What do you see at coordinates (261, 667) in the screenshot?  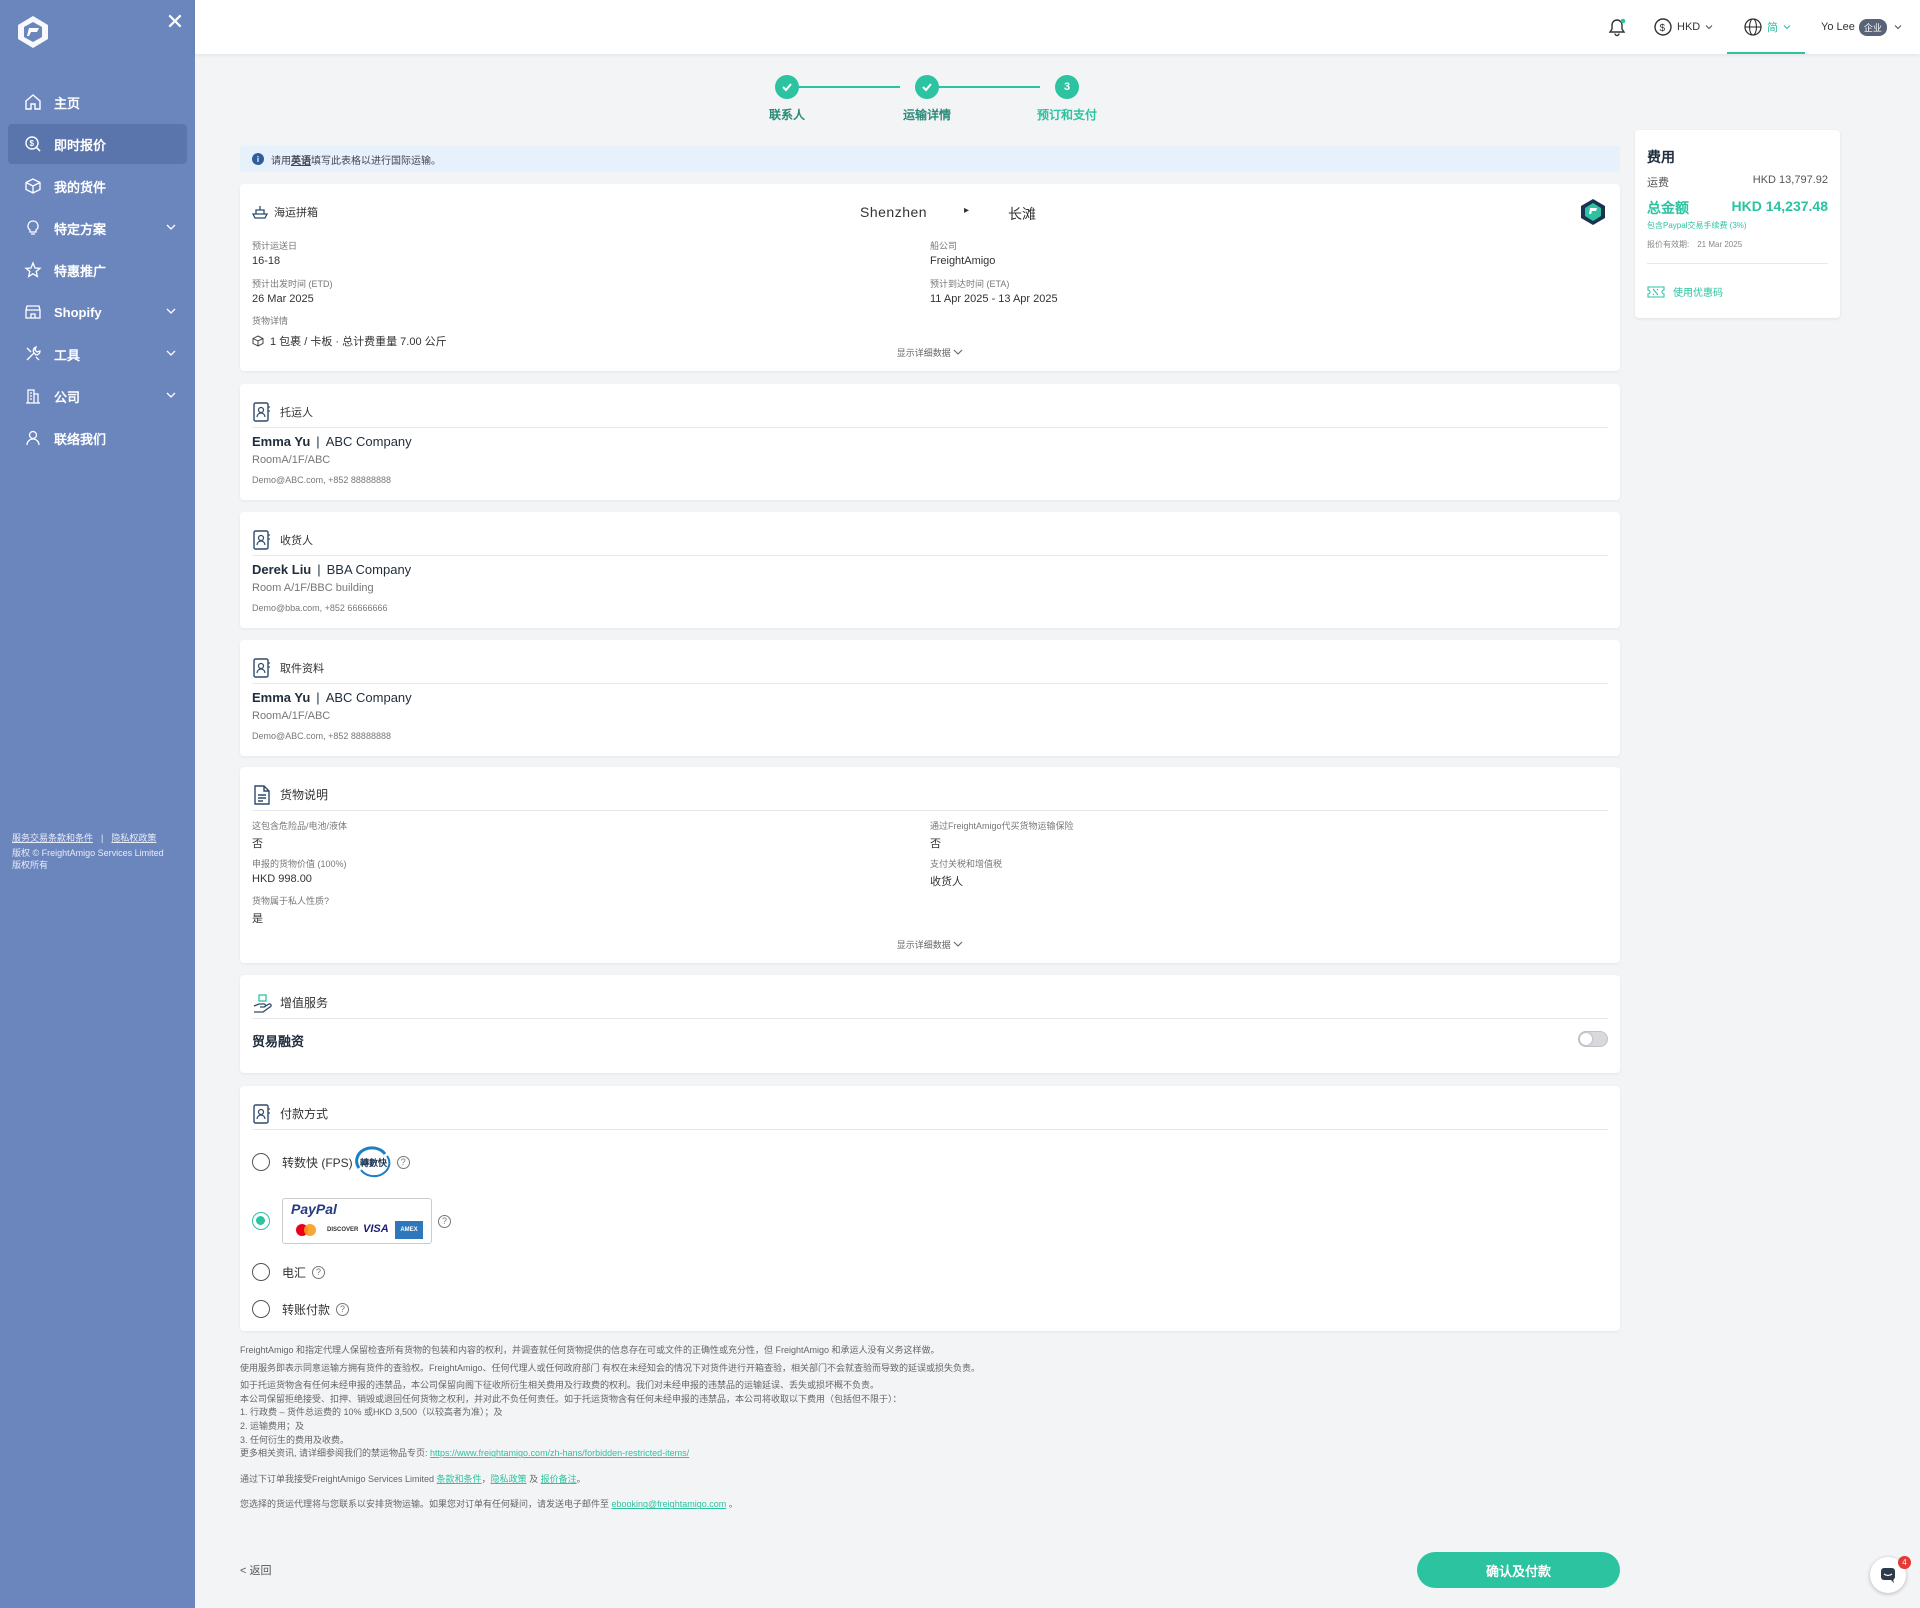 I see `contact-card-icon` at bounding box center [261, 667].